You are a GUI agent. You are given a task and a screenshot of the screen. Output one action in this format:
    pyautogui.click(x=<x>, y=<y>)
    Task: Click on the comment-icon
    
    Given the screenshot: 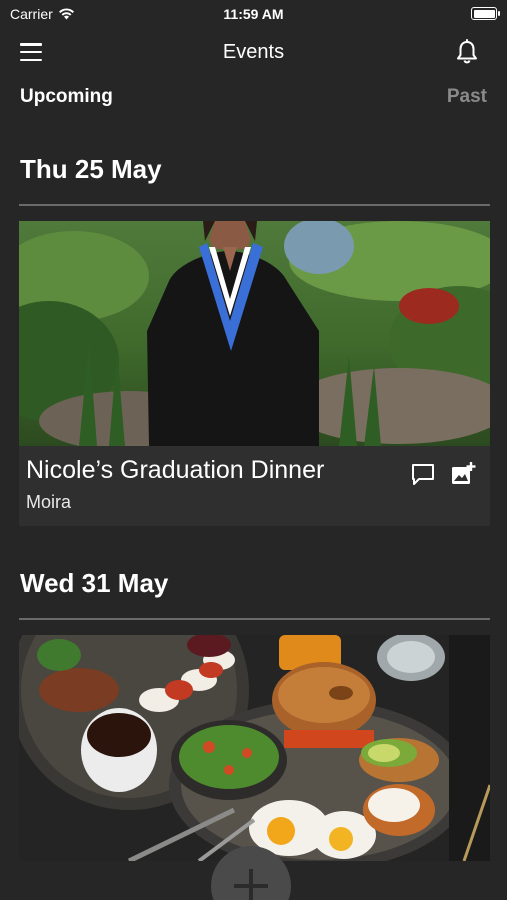 What is the action you would take?
    pyautogui.click(x=423, y=474)
    